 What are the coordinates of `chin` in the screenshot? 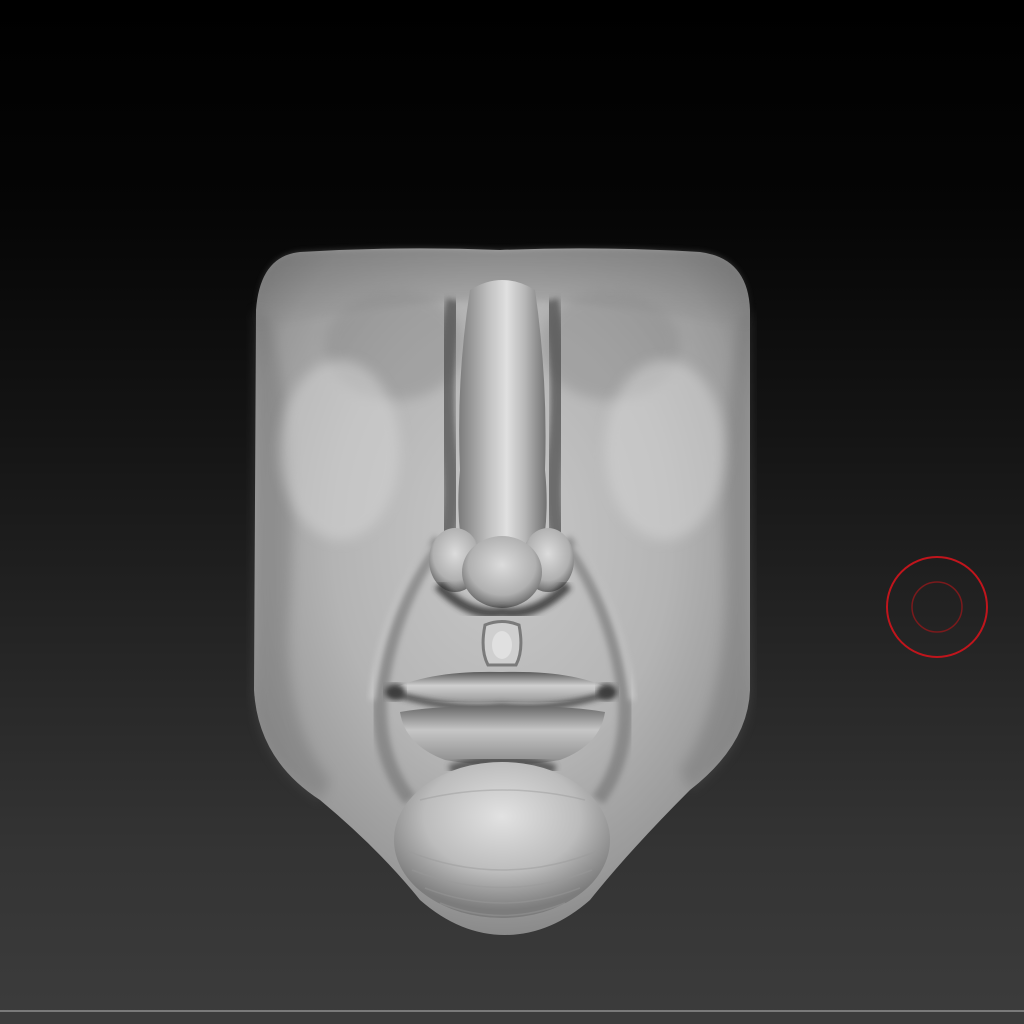 It's located at (502, 840).